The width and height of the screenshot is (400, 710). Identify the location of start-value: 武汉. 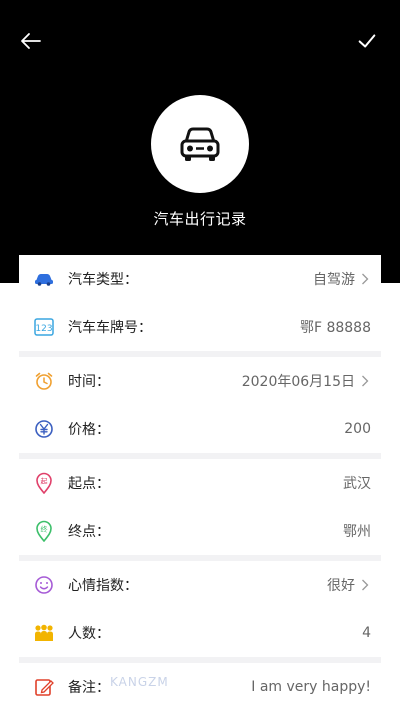
(357, 484).